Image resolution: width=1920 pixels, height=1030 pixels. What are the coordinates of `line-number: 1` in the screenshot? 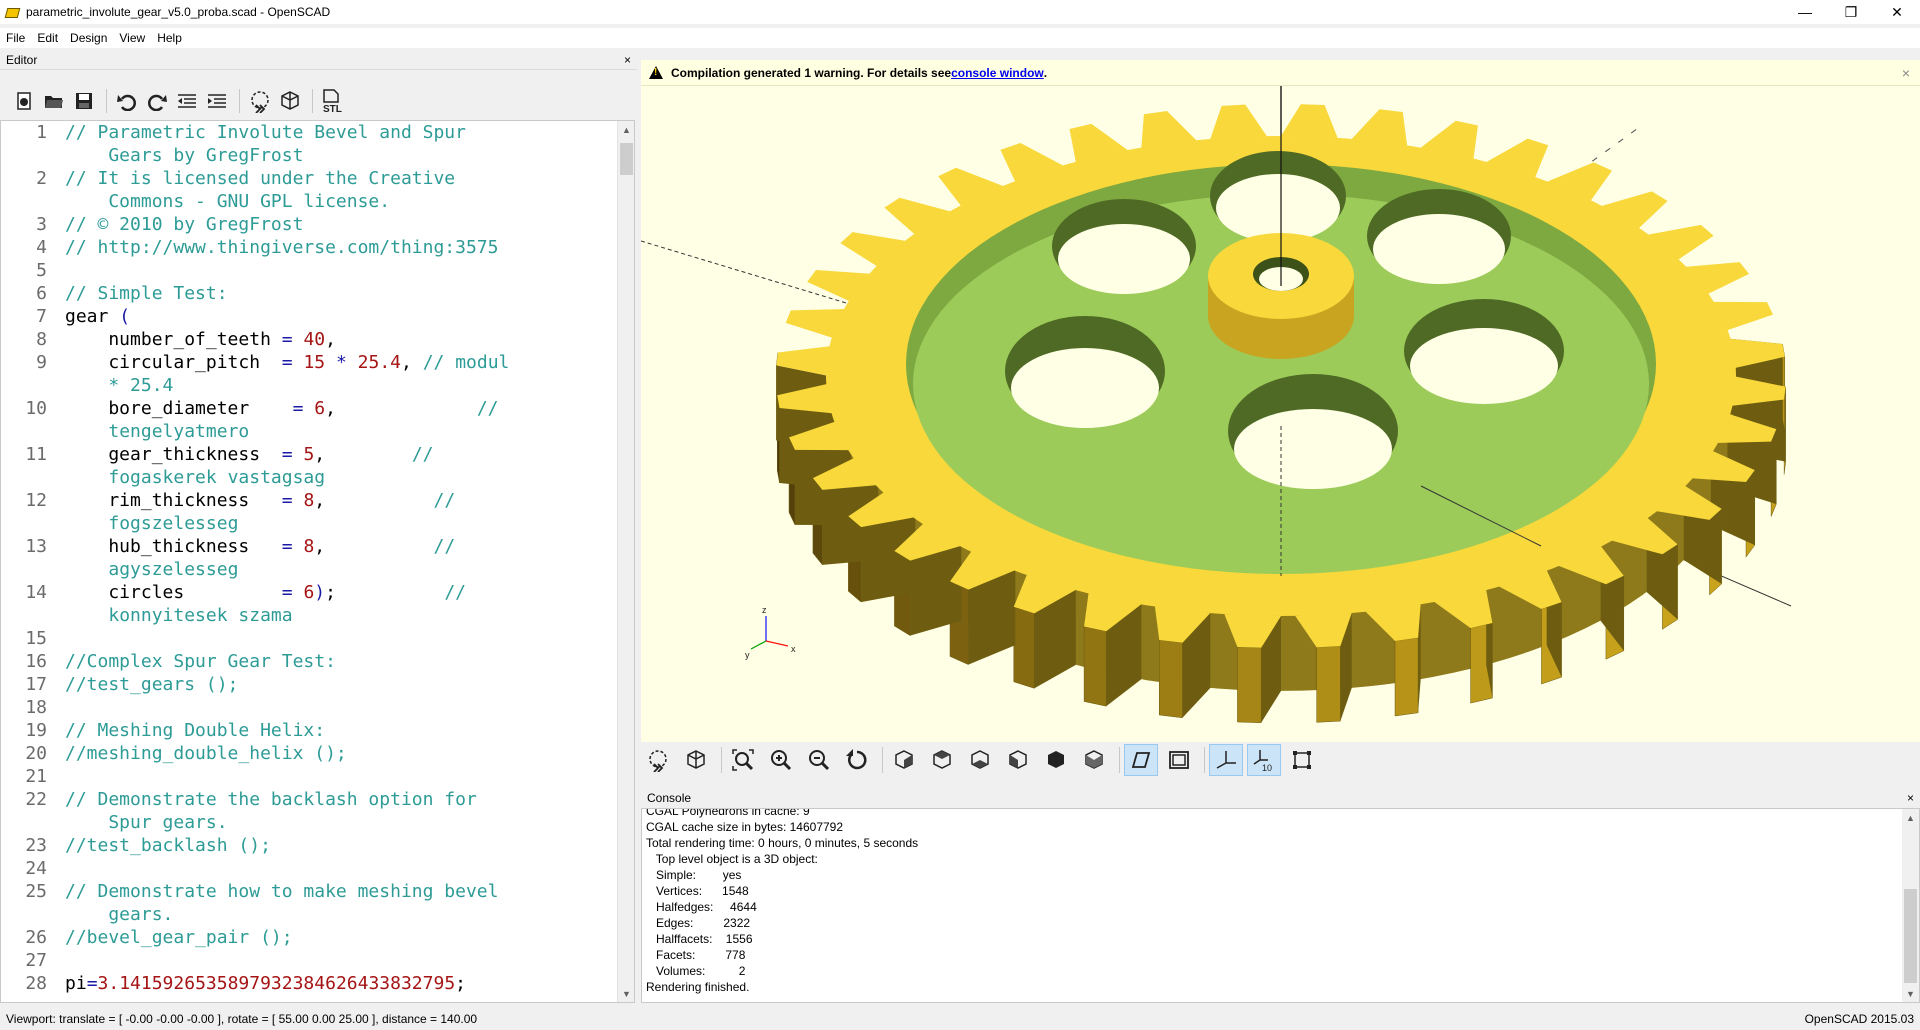 It's located at (41, 132).